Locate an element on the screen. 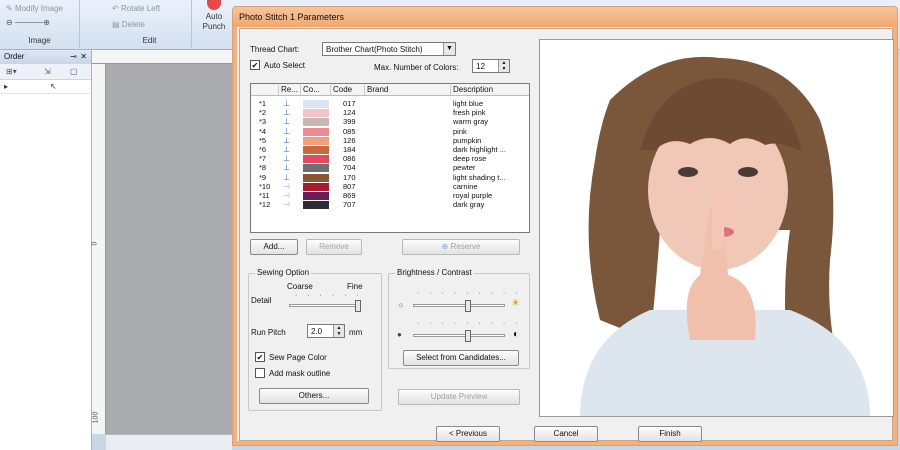 The height and width of the screenshot is (450, 900). table-row: *2 ⊥ 124 fresh pink is located at coordinates (390, 113).